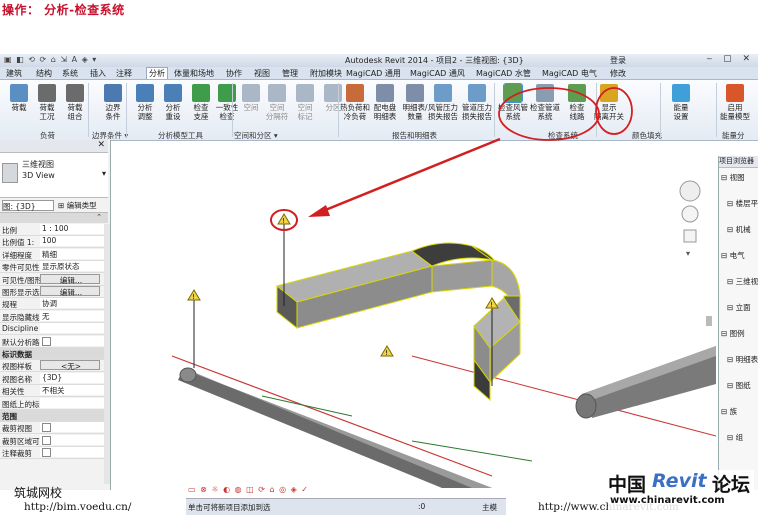  What do you see at coordinates (14, 73) in the screenshot?
I see `tab-0: 建筑` at bounding box center [14, 73].